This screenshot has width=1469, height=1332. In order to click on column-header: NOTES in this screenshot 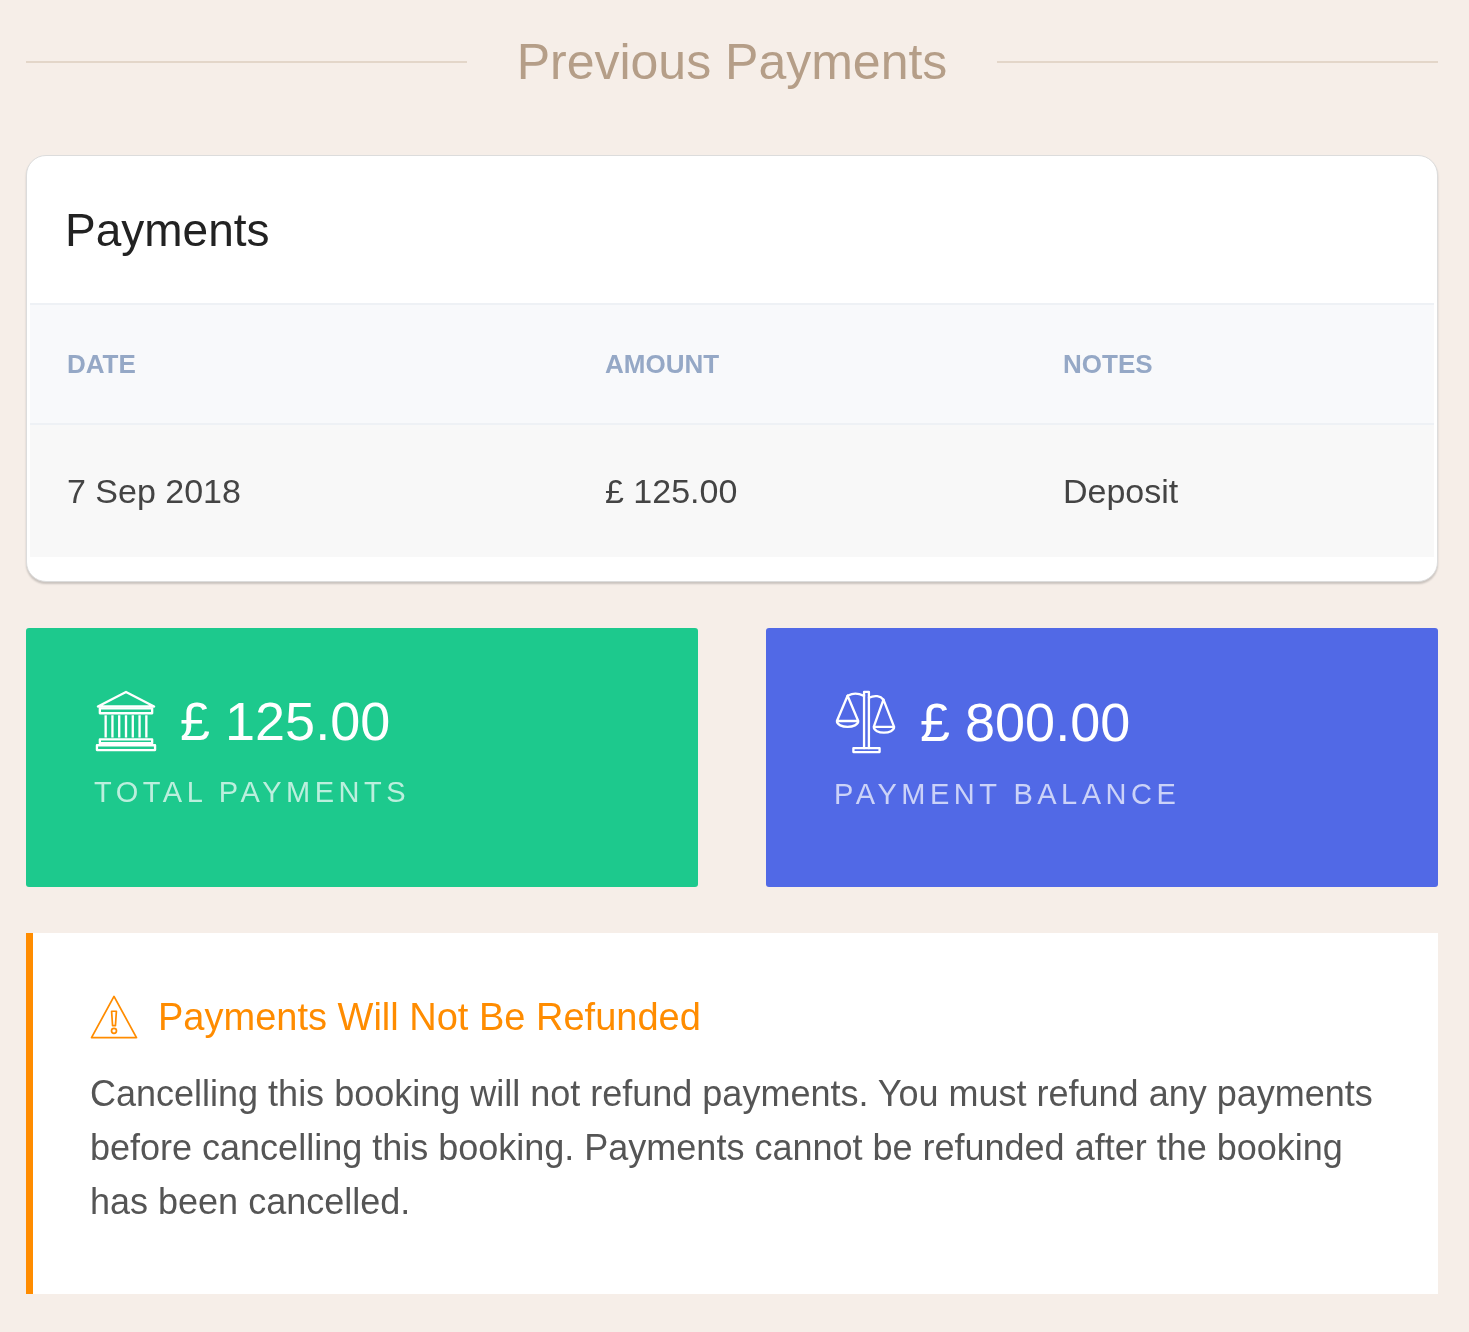, I will do `click(1230, 364)`.